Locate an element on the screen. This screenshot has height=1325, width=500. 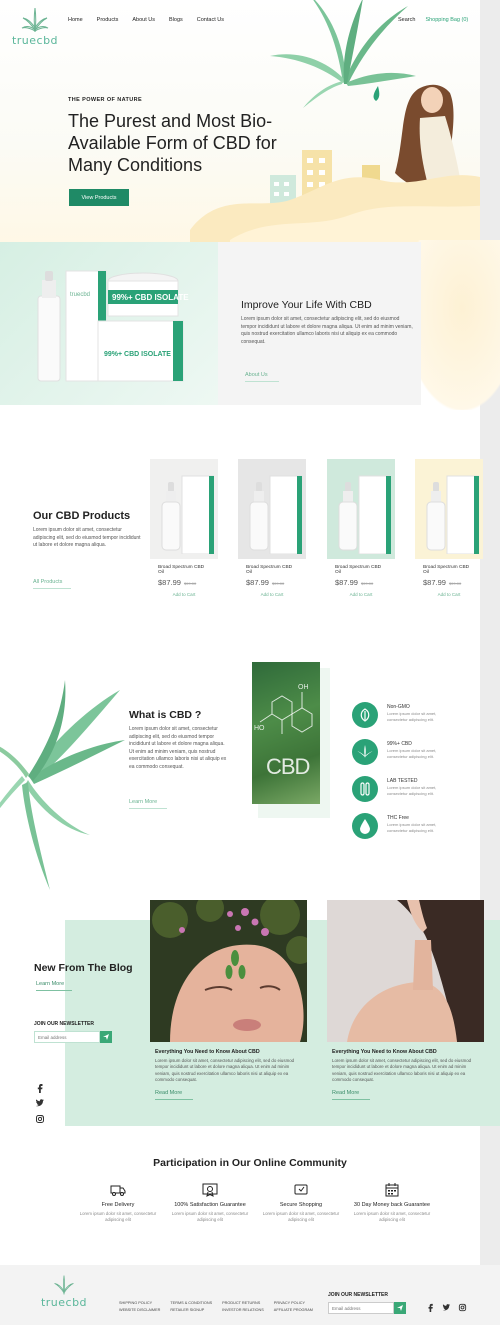
cannabis-leaf-illustration is located at coordinates (62, 785).